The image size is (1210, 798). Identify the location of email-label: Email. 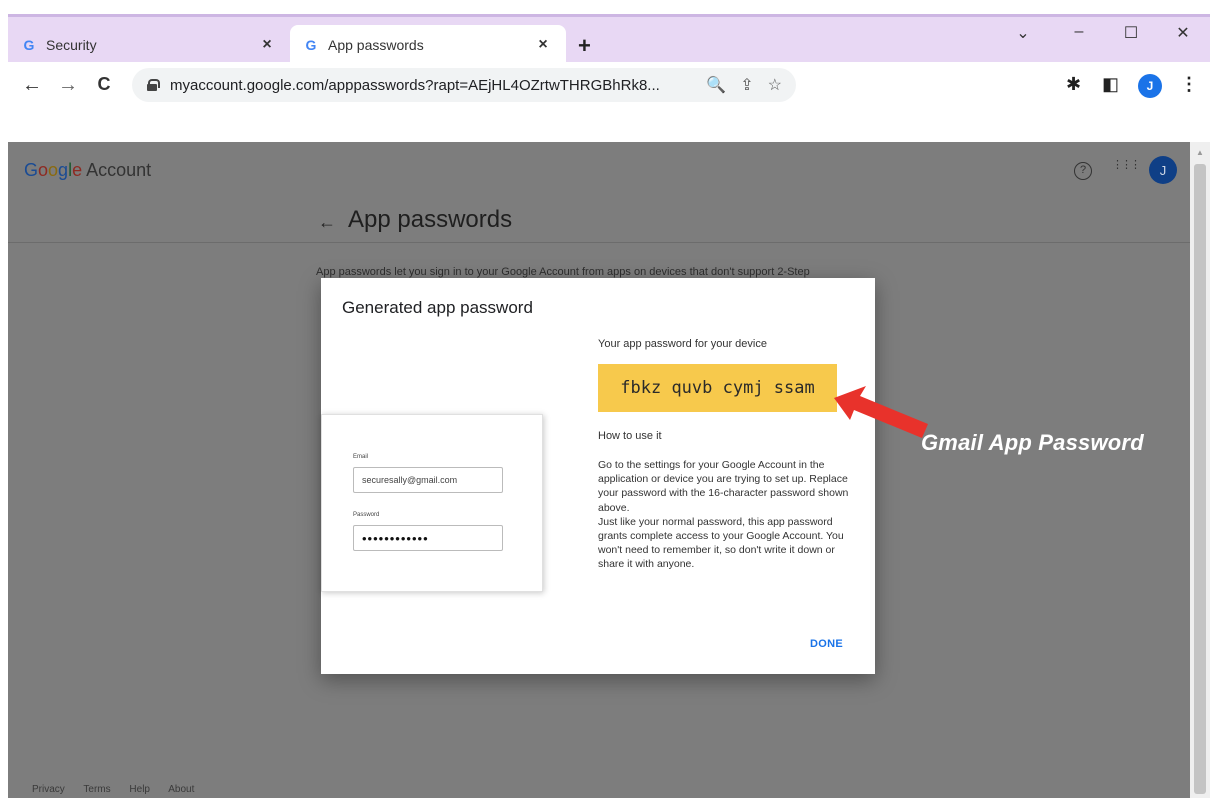
(361, 457).